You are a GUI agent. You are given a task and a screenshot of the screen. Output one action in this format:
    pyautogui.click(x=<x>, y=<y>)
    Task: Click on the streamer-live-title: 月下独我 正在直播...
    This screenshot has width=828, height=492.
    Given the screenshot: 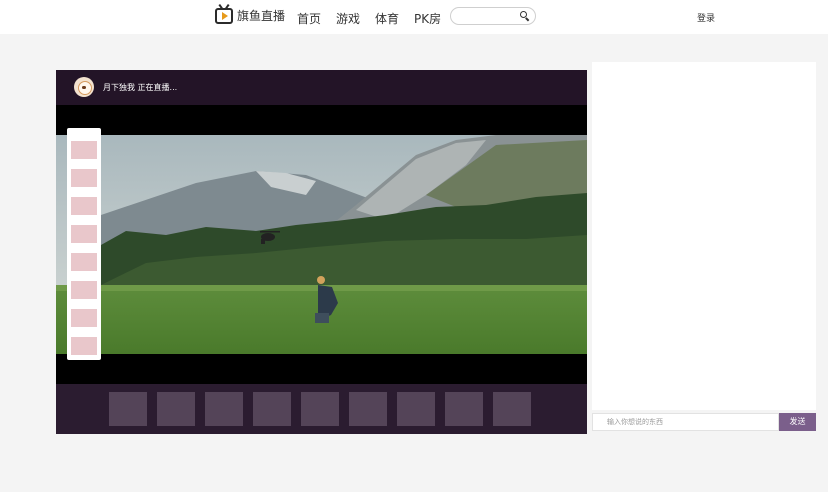 What is the action you would take?
    pyautogui.click(x=140, y=87)
    